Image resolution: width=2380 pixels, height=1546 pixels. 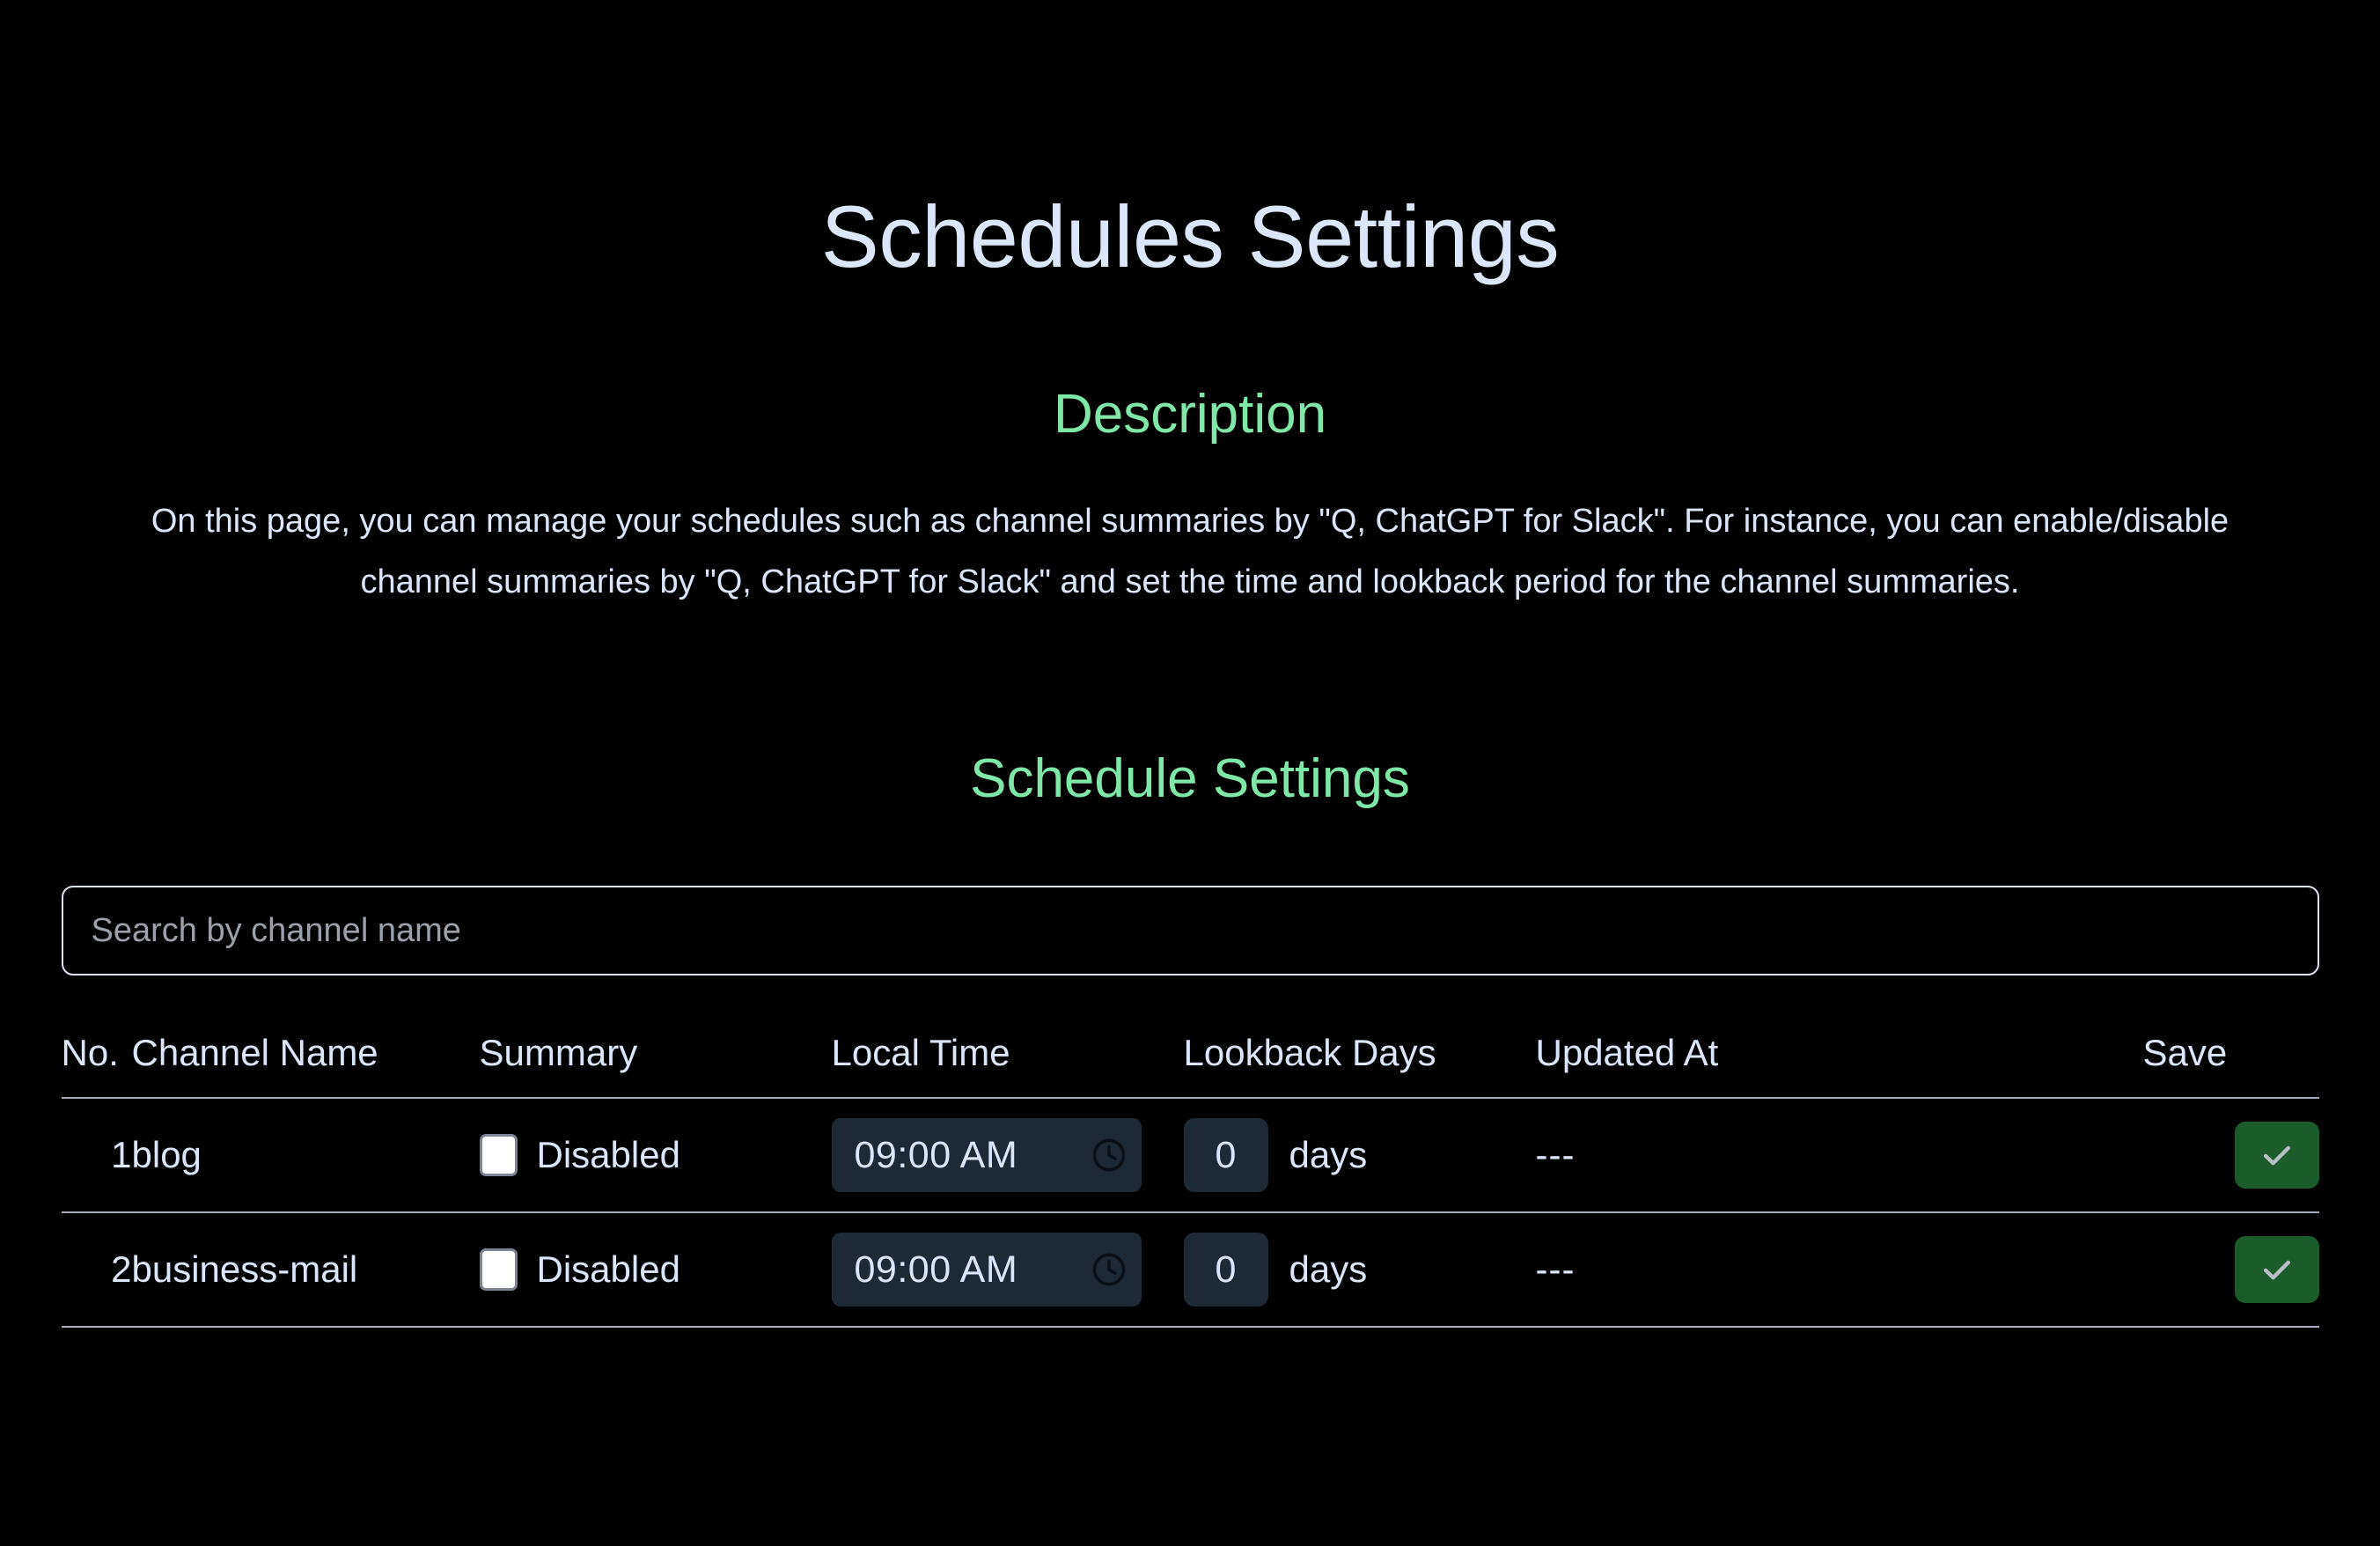 What do you see at coordinates (1190, 779) in the screenshot?
I see `schedule-settings-heading: Schedule Settings` at bounding box center [1190, 779].